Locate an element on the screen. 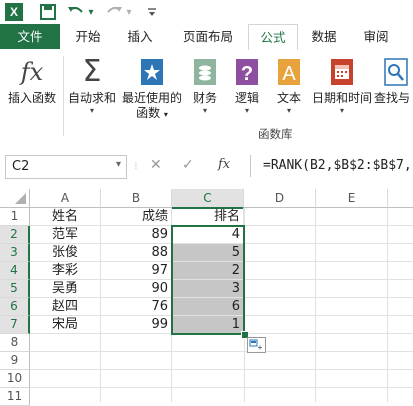 The width and height of the screenshot is (413, 406). logical-book-icon: ? is located at coordinates (247, 72).